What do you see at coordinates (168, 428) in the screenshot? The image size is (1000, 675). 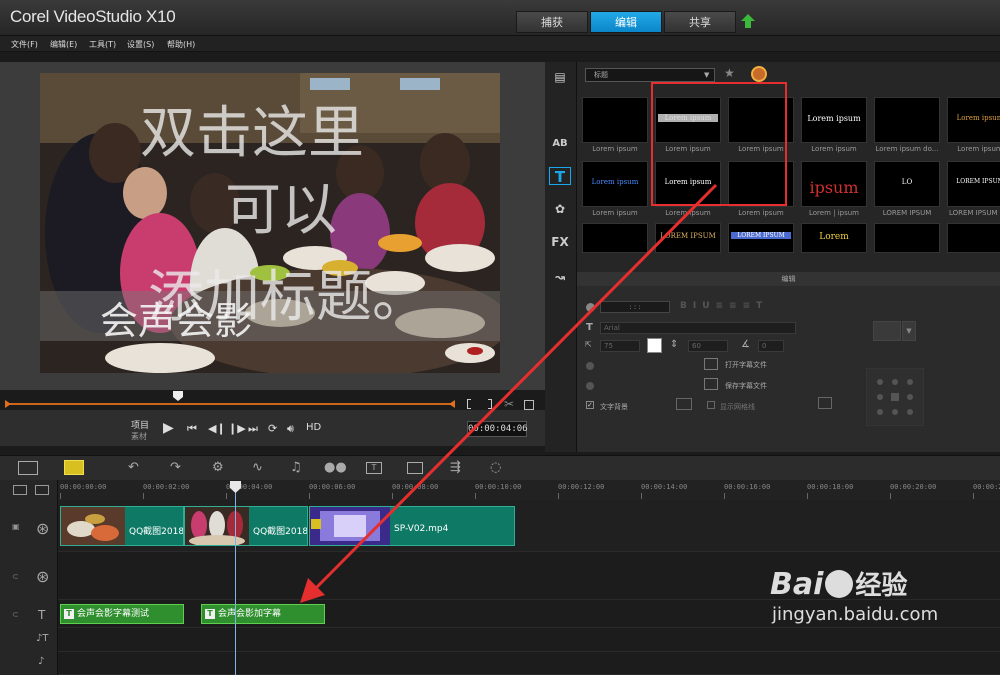 I see `play-icon: ▶` at bounding box center [168, 428].